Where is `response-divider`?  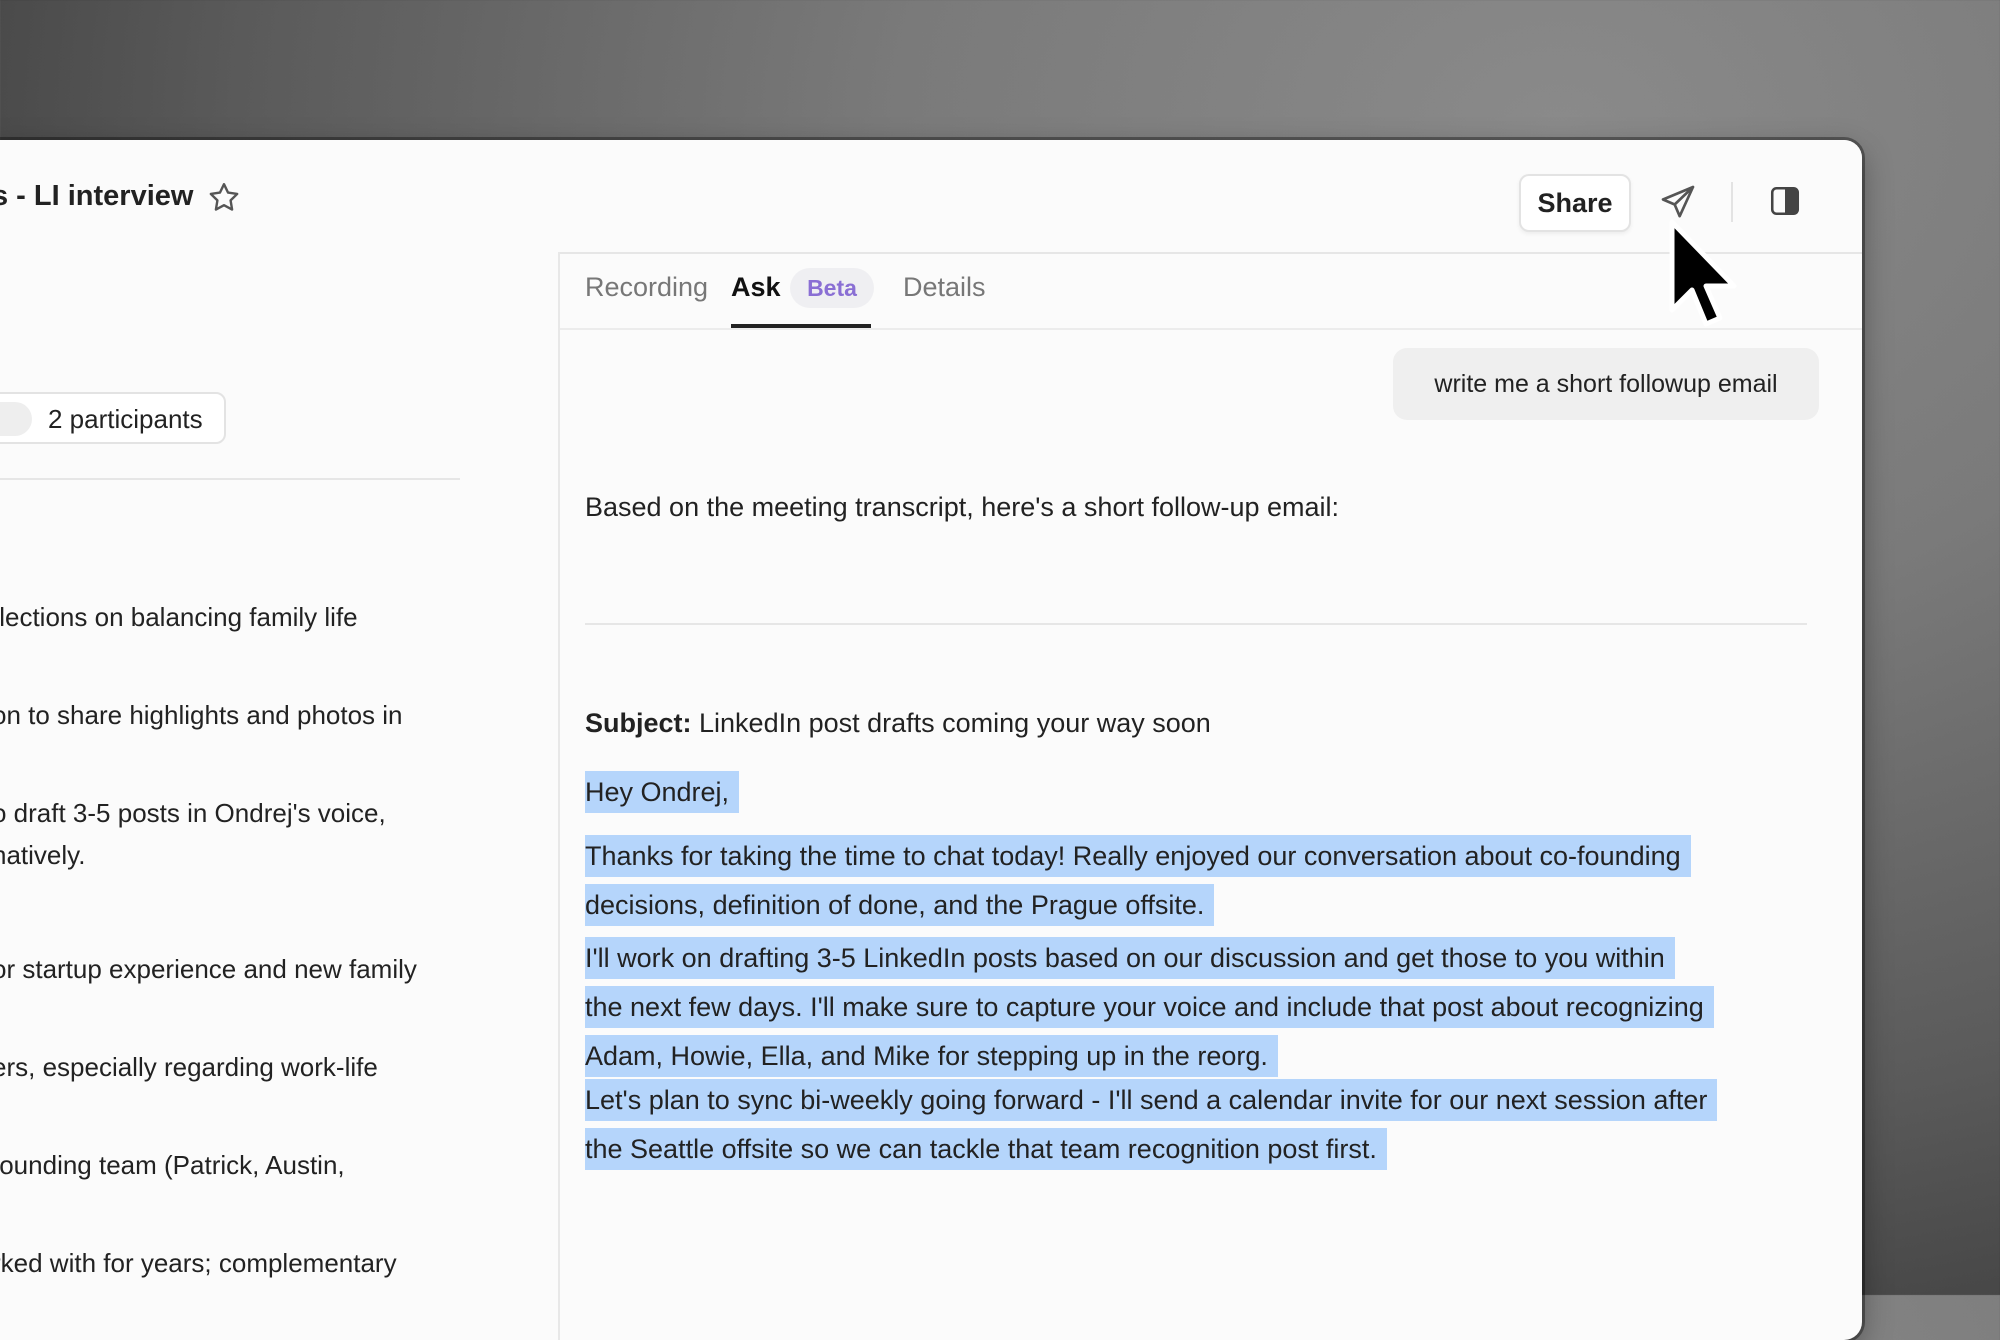
response-divider is located at coordinates (1196, 624).